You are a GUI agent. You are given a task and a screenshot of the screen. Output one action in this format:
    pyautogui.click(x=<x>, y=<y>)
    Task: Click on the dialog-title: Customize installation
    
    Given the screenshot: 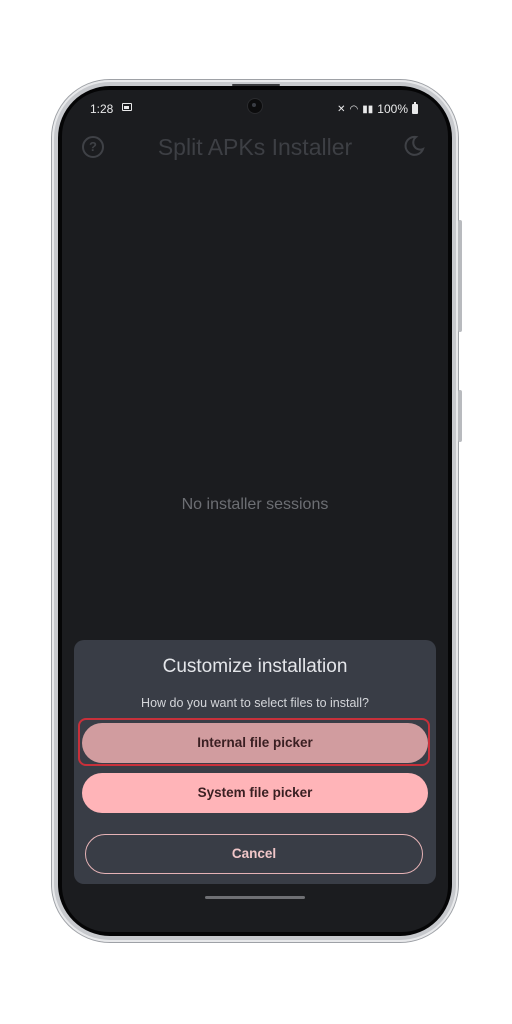 What is the action you would take?
    pyautogui.click(x=255, y=666)
    